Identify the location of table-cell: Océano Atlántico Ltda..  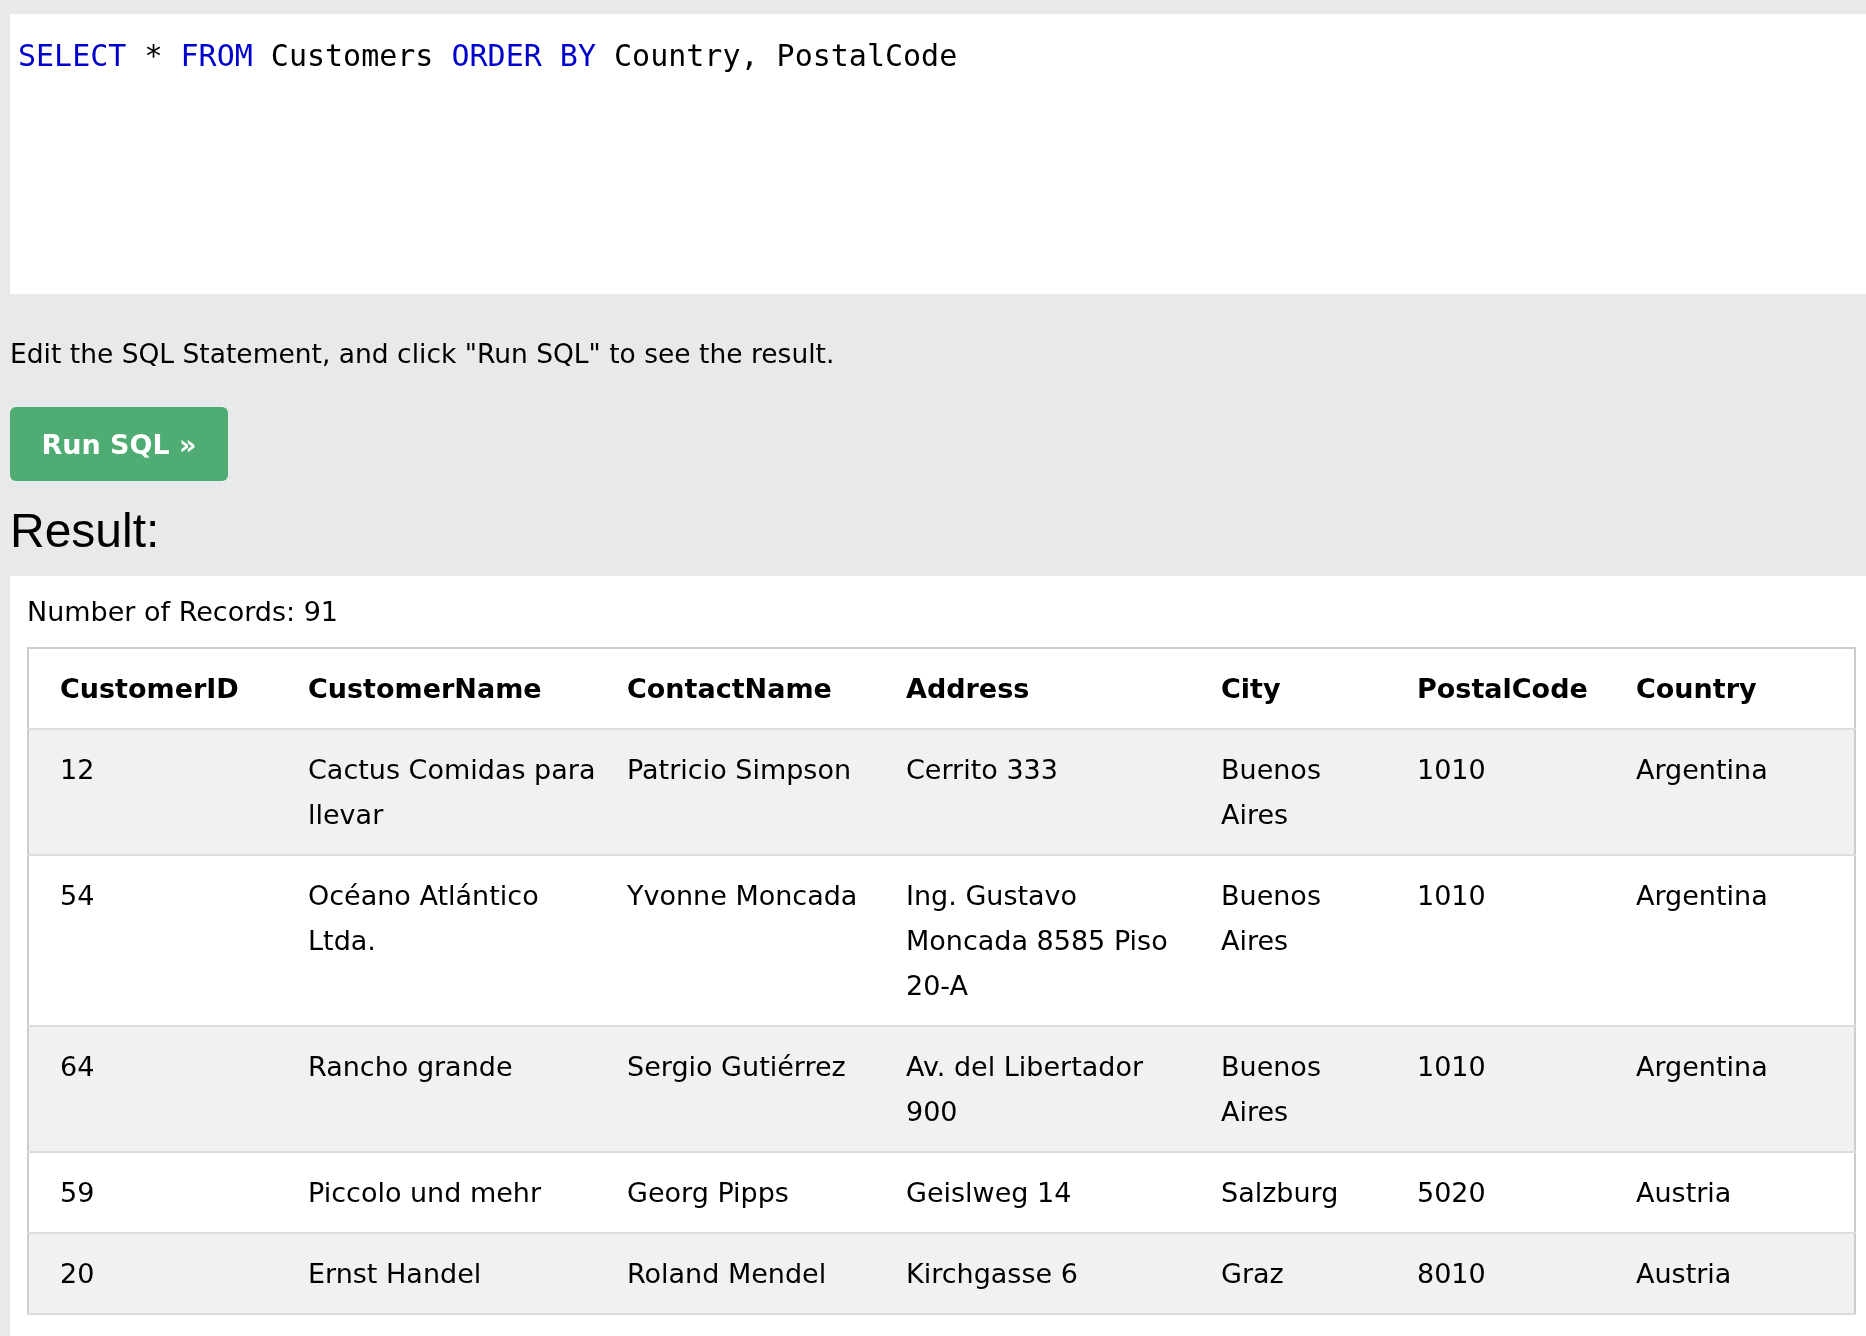
(455, 940).